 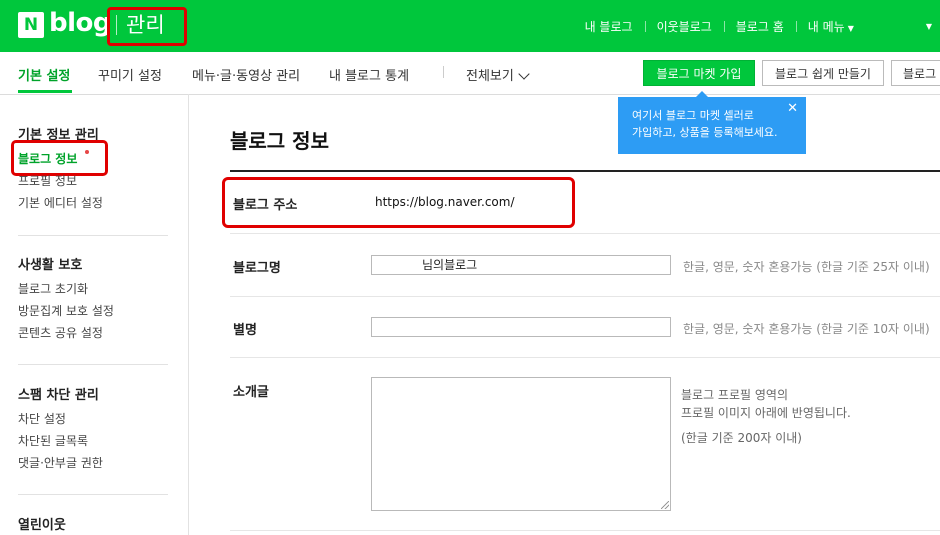 I want to click on sidebar-item-content-share: 콘텐츠 공유 설정, so click(x=60, y=332).